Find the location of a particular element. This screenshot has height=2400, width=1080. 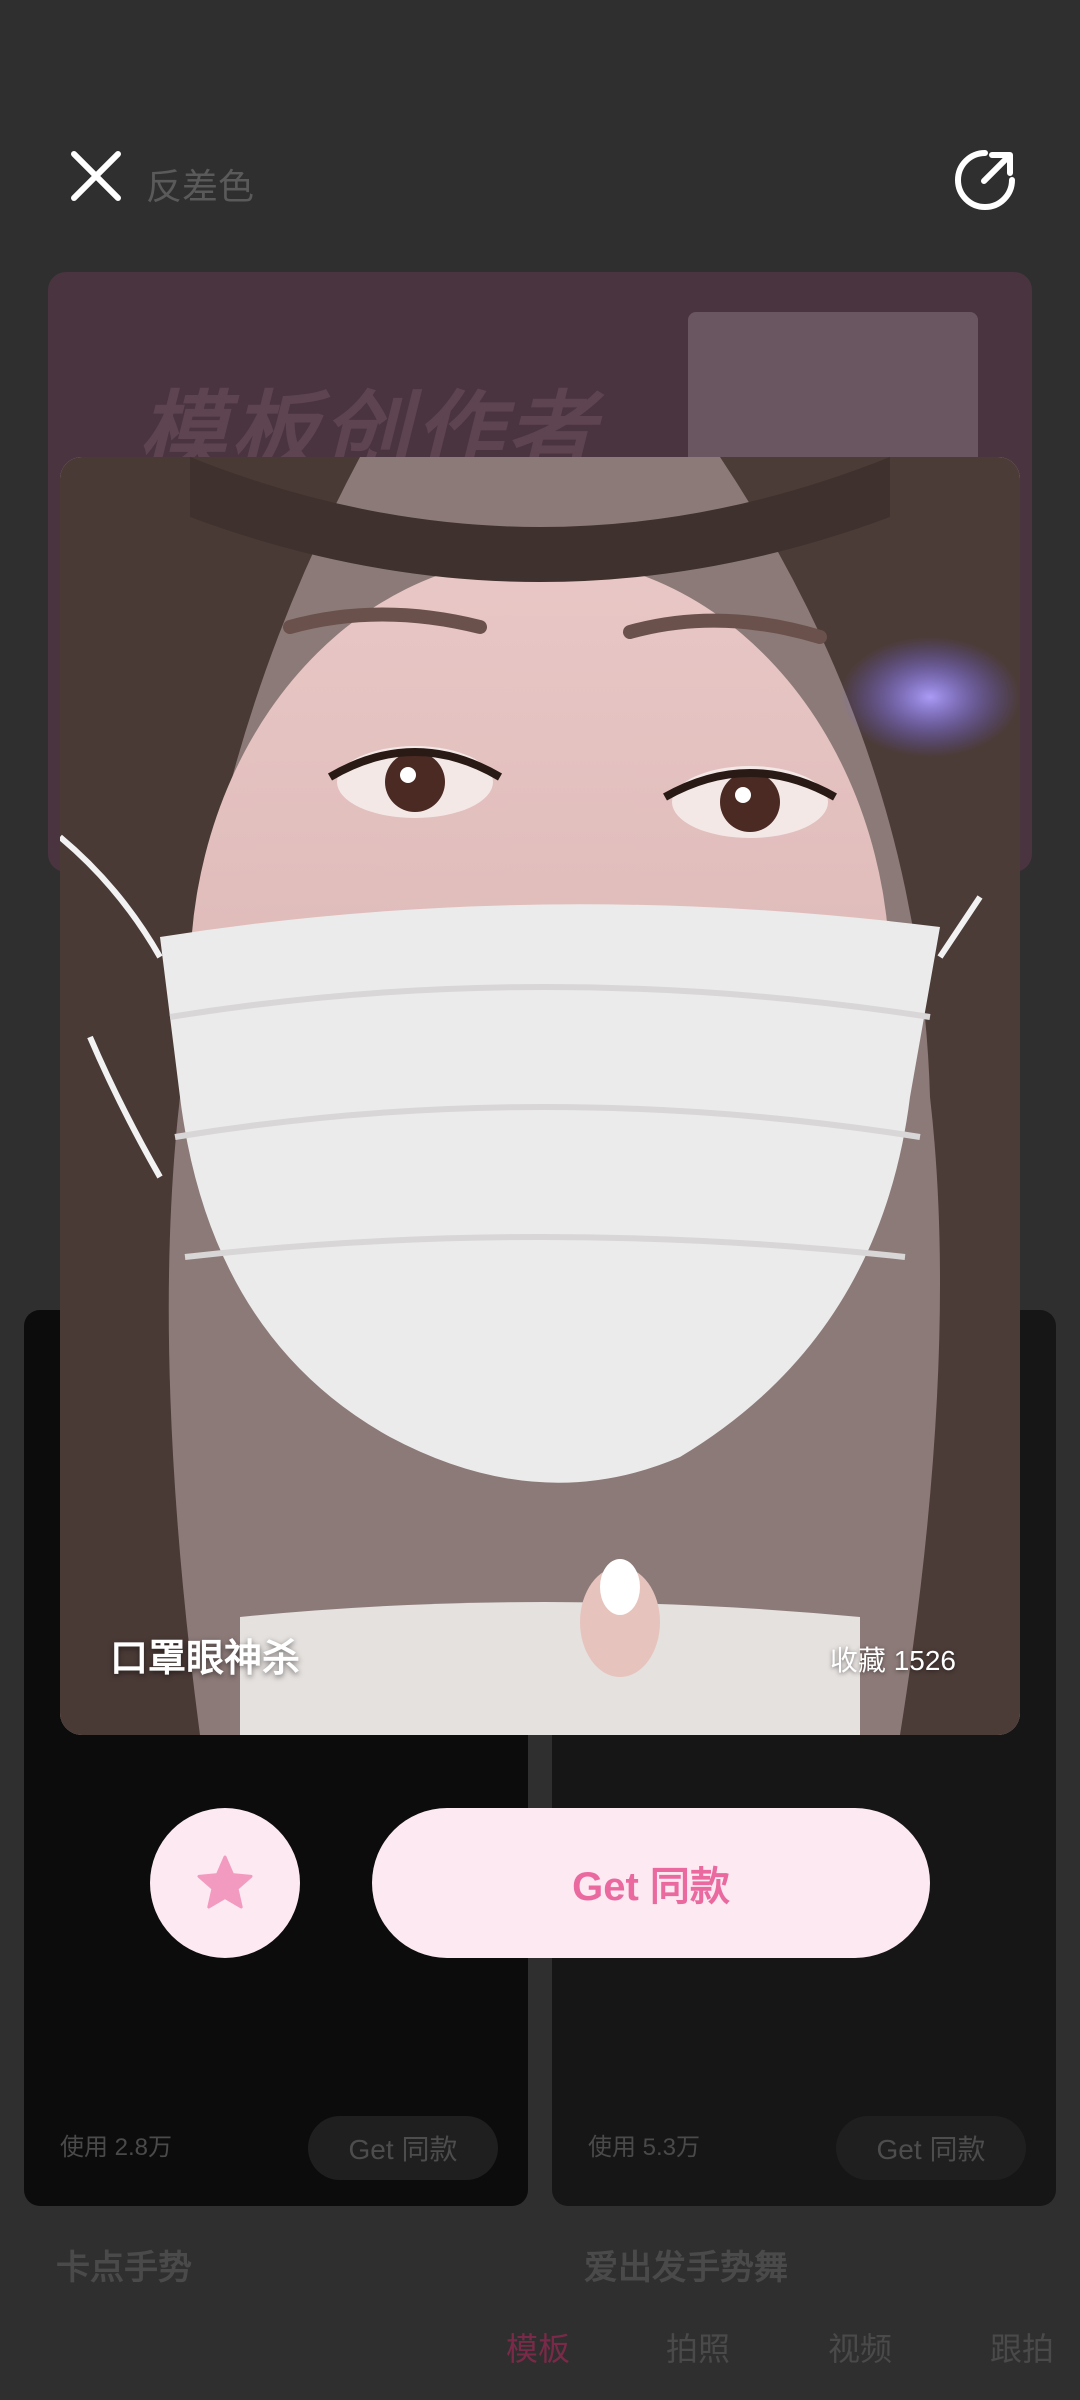

tab-template: 模板 is located at coordinates (538, 2347).